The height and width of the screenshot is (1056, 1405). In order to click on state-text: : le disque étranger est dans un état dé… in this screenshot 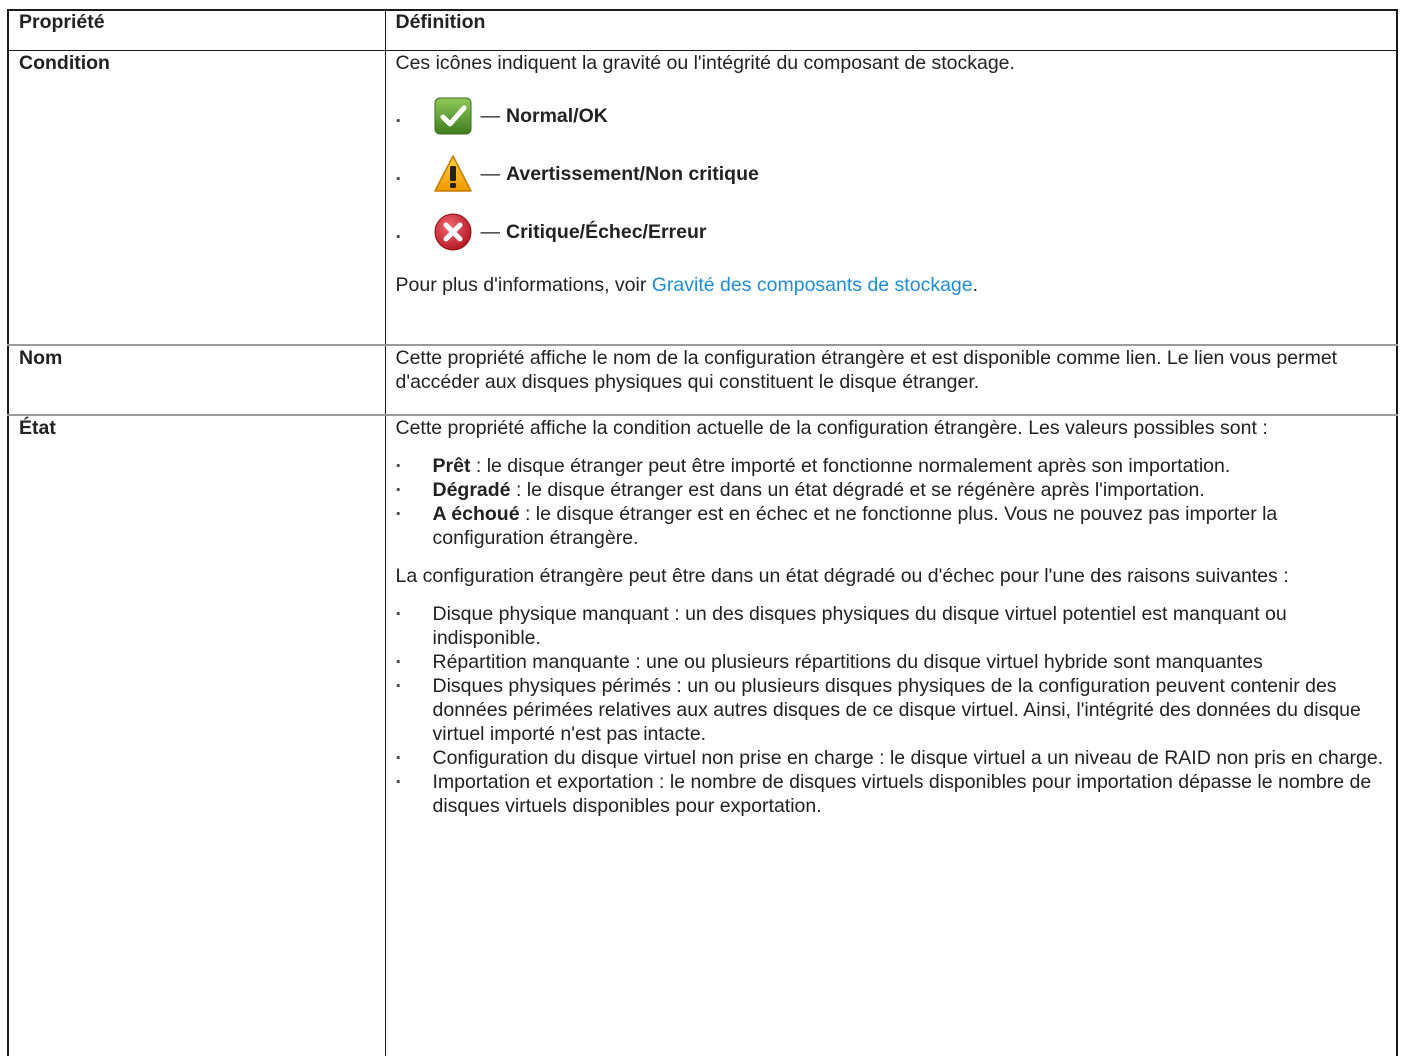, I will do `click(857, 489)`.